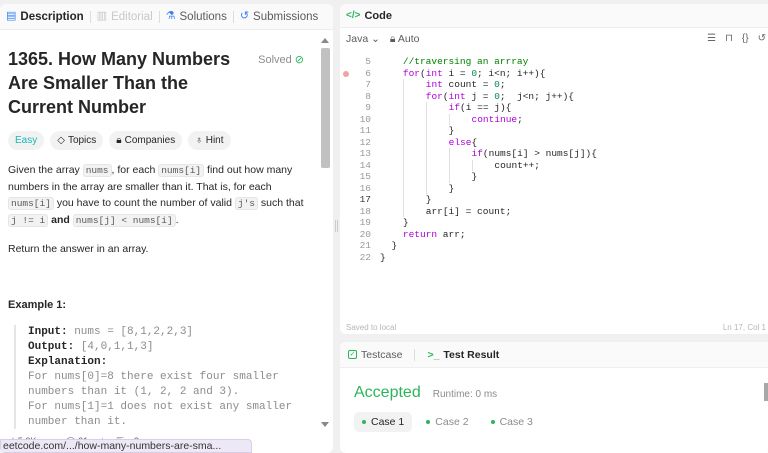 The width and height of the screenshot is (768, 453). I want to click on line-number: 18, so click(365, 211).